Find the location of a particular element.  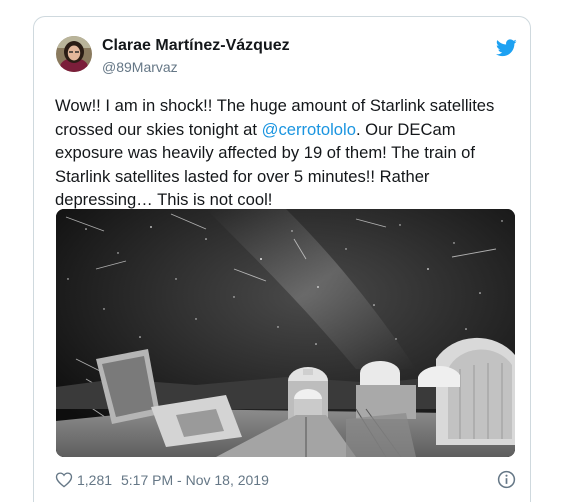

author-name: Clarae Martínez-Vázquez is located at coordinates (196, 46).